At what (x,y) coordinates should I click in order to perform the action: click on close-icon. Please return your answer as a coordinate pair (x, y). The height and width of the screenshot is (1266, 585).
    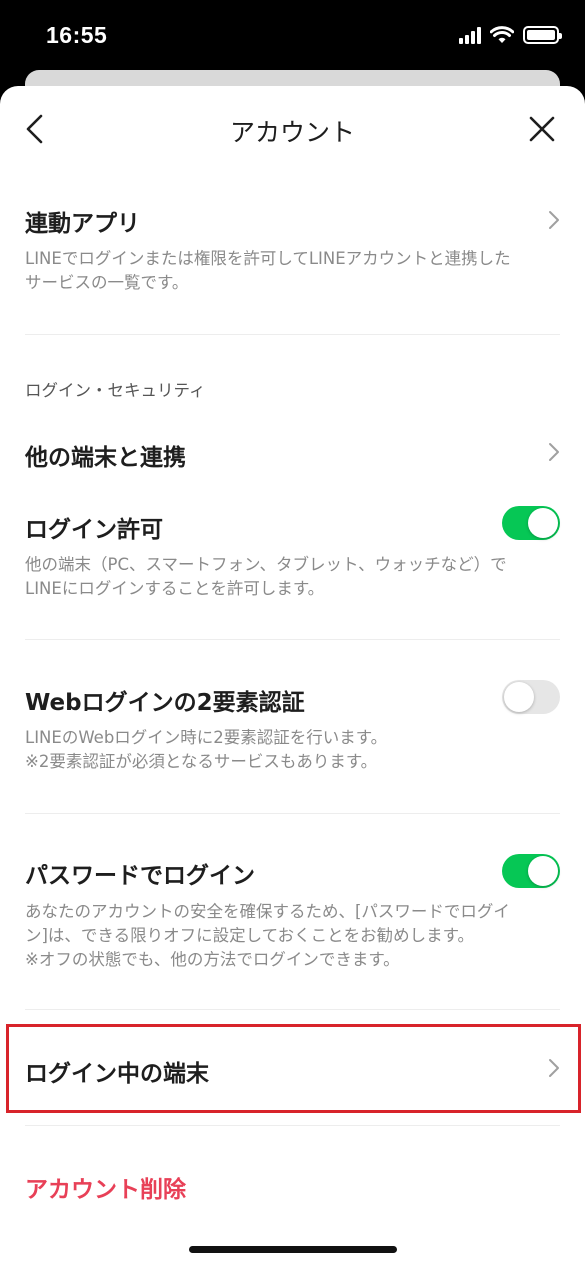
    Looking at the image, I should click on (542, 129).